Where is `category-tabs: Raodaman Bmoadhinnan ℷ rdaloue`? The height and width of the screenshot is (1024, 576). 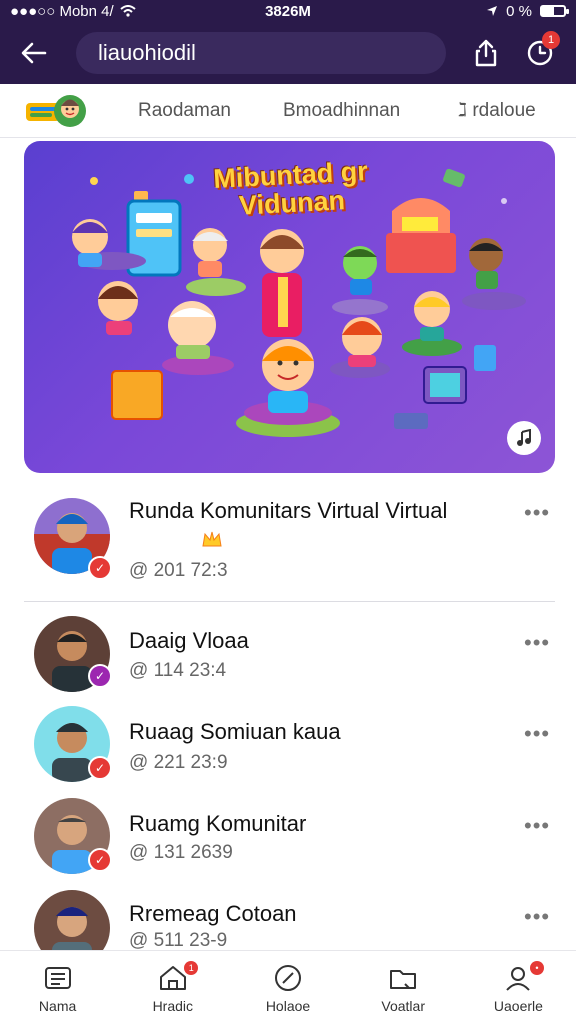
category-tabs: Raodaman Bmoadhinnan ℷ rdaloue is located at coordinates (288, 111).